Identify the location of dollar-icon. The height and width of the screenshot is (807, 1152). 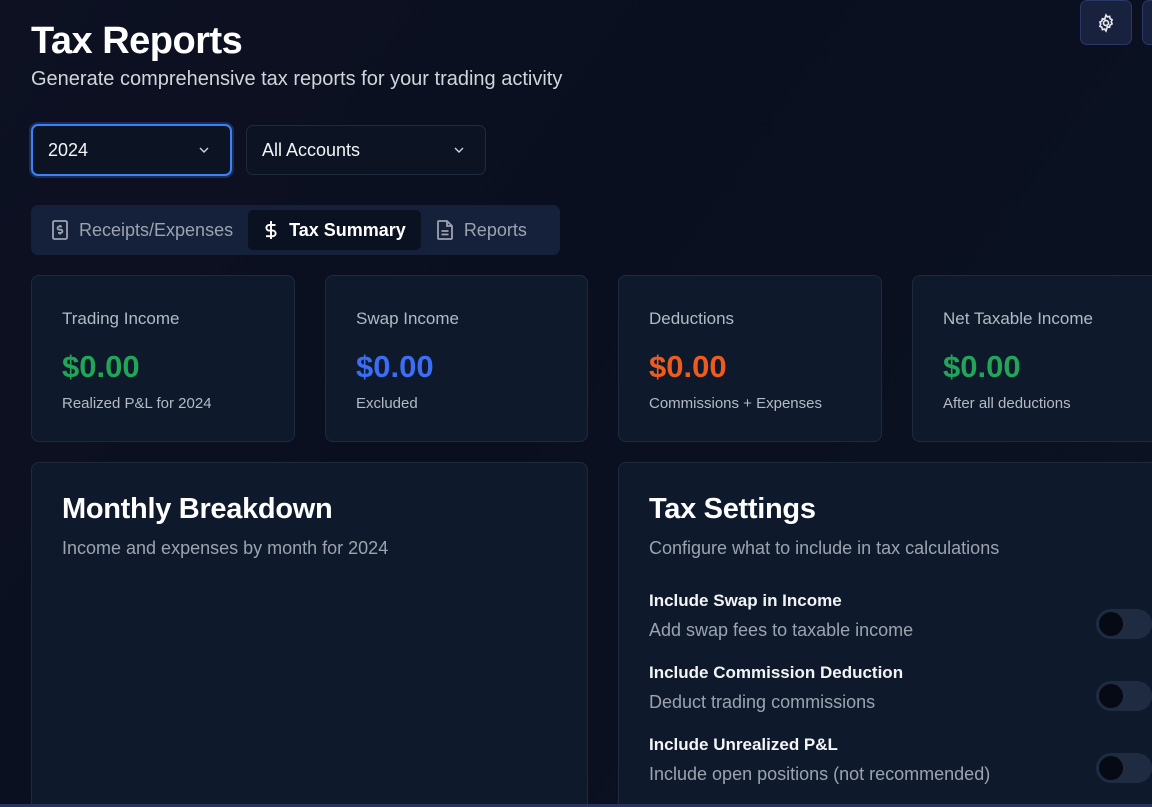
(271, 230).